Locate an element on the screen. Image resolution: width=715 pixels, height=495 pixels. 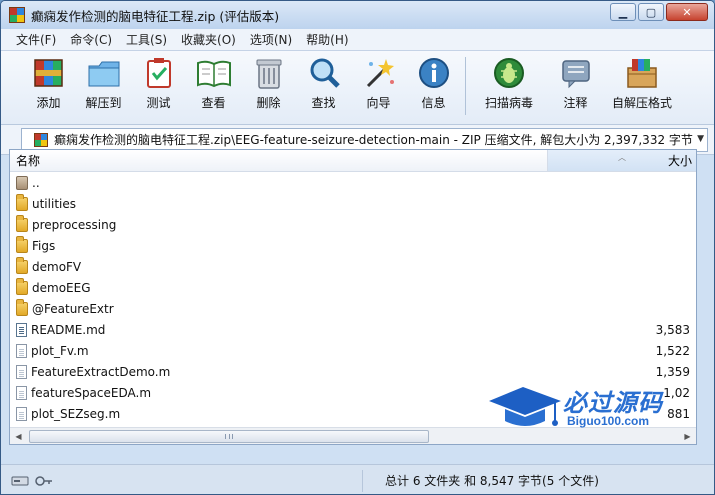
menu-bar: 文件(F) 命令(C) 工具(S) 收藏夹(O) 选项(N) 帮助(H) is located at coordinates (357, 40).